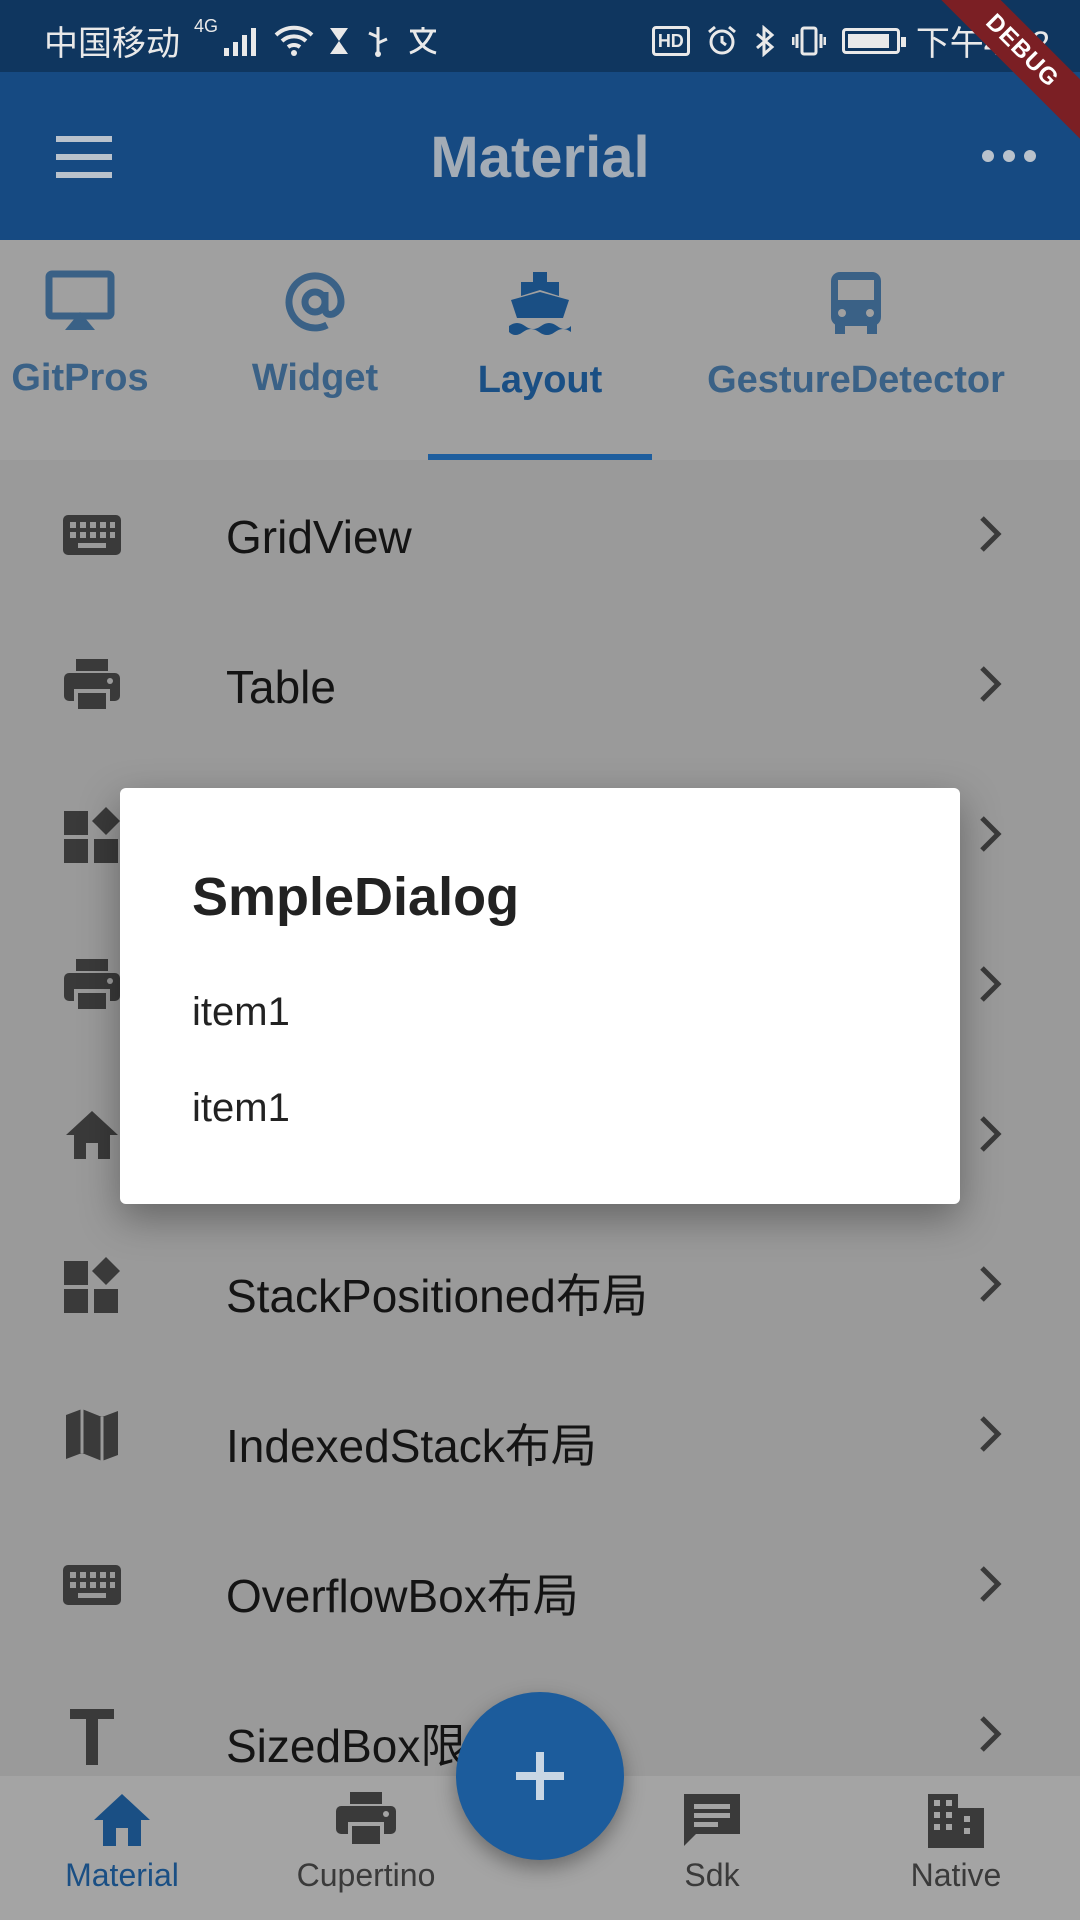 This screenshot has width=1080, height=1920. I want to click on tab-label: Layout, so click(540, 380).